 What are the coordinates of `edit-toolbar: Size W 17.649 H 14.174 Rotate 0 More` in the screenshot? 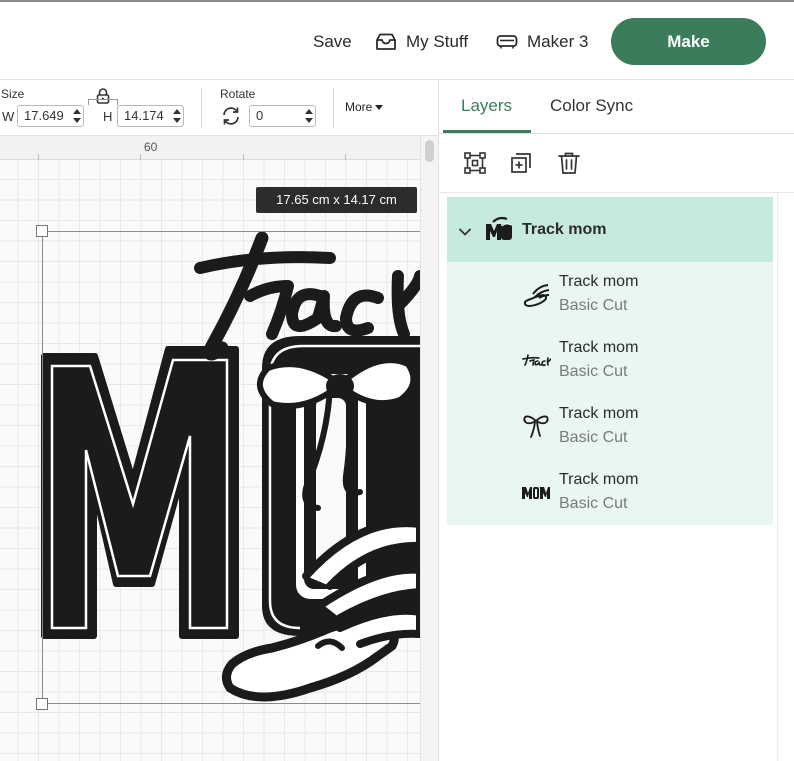 It's located at (219, 108).